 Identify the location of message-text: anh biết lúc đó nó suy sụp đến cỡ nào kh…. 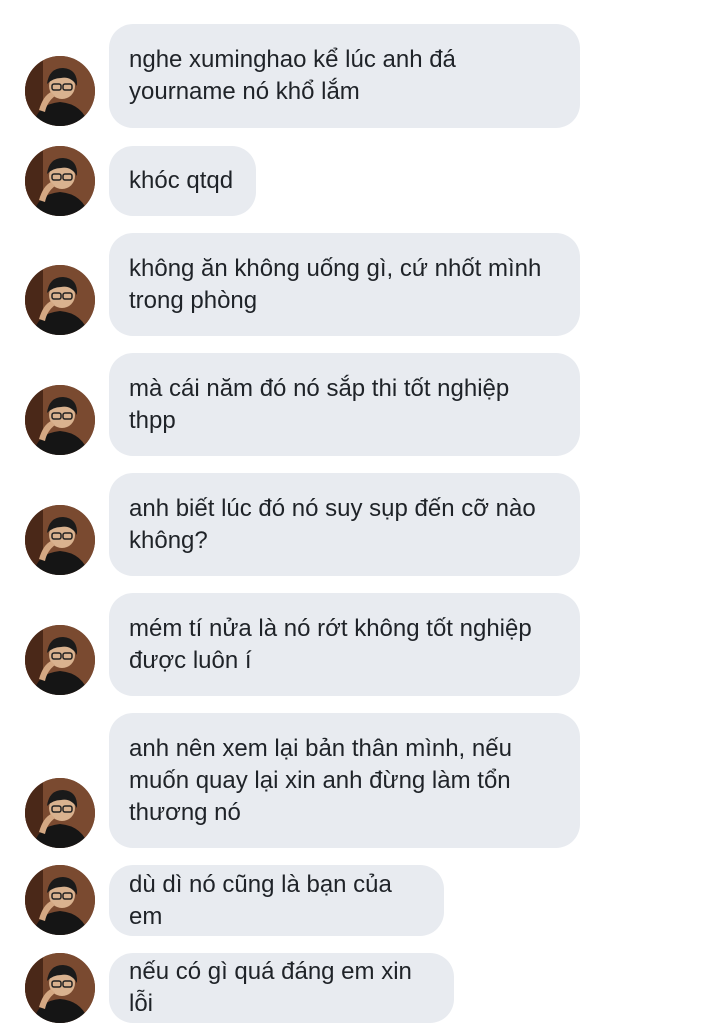
(332, 524).